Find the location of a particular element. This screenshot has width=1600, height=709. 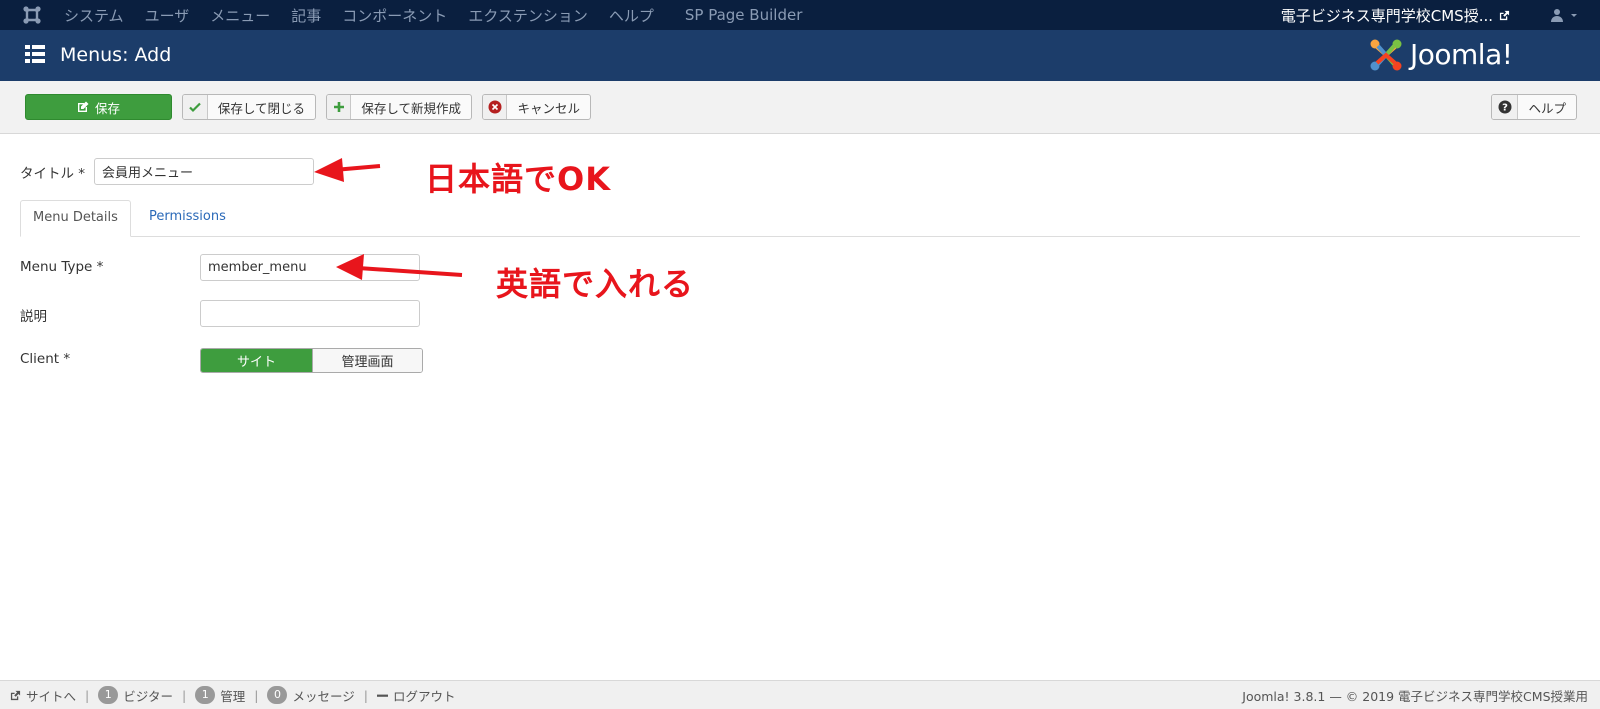

joomla-small-logo-icon is located at coordinates (32, 15).